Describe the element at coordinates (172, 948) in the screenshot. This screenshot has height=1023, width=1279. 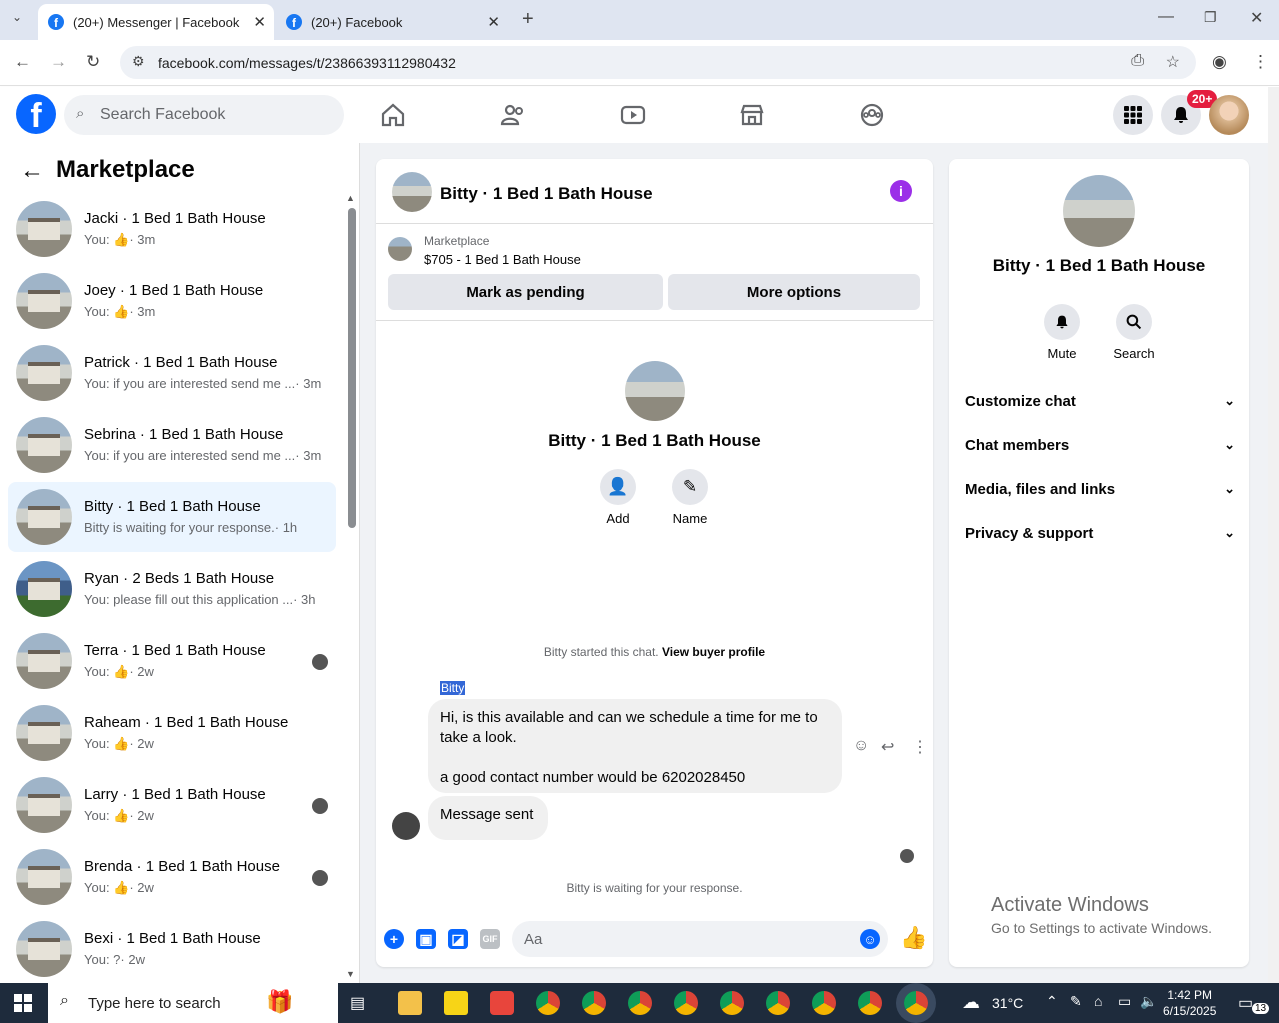
I see `conversation-item: Bexi · 1 Bed 1 Bath House You: ?· 2w` at that location.